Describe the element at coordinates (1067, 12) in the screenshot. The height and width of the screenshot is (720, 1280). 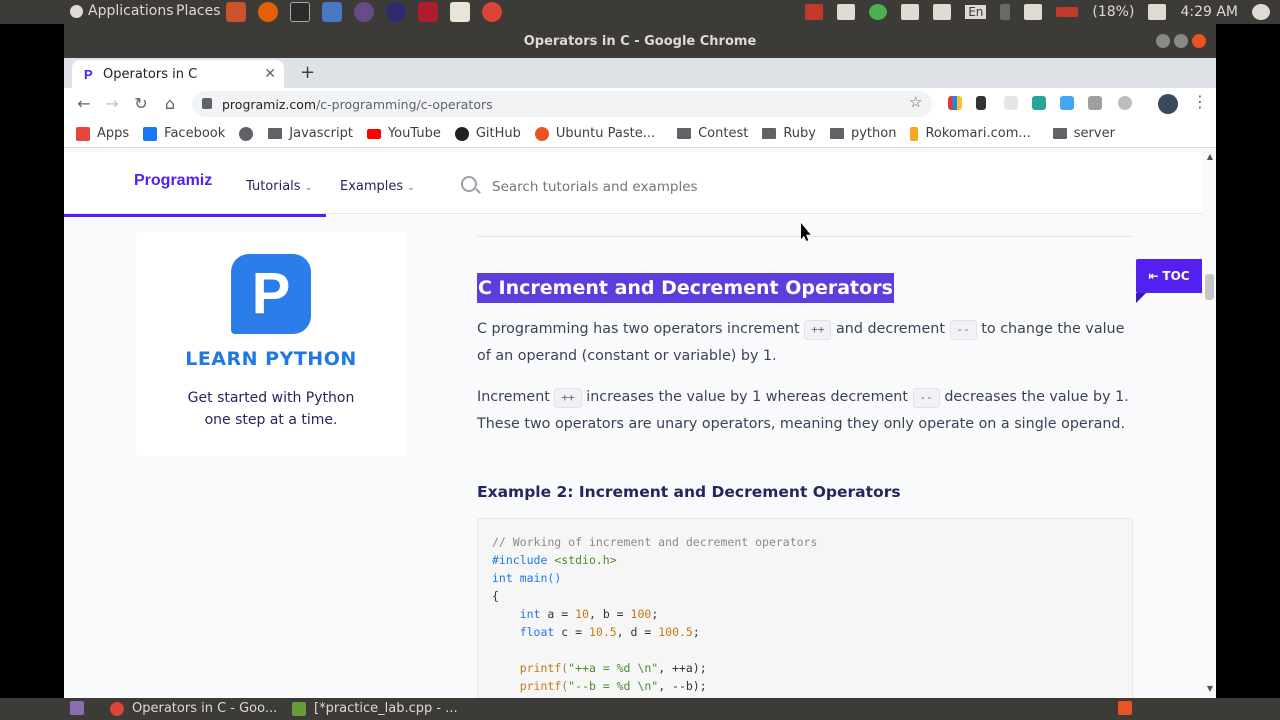
I see `battery-icon` at that location.